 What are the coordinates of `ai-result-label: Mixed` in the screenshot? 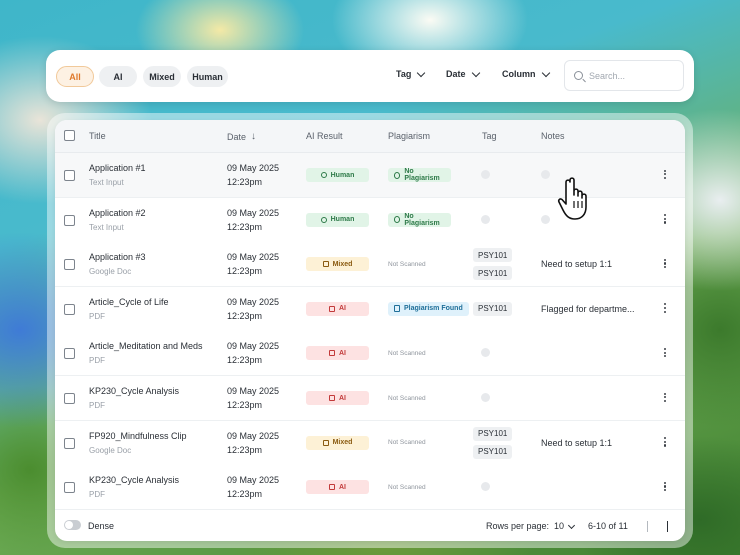 It's located at (342, 264).